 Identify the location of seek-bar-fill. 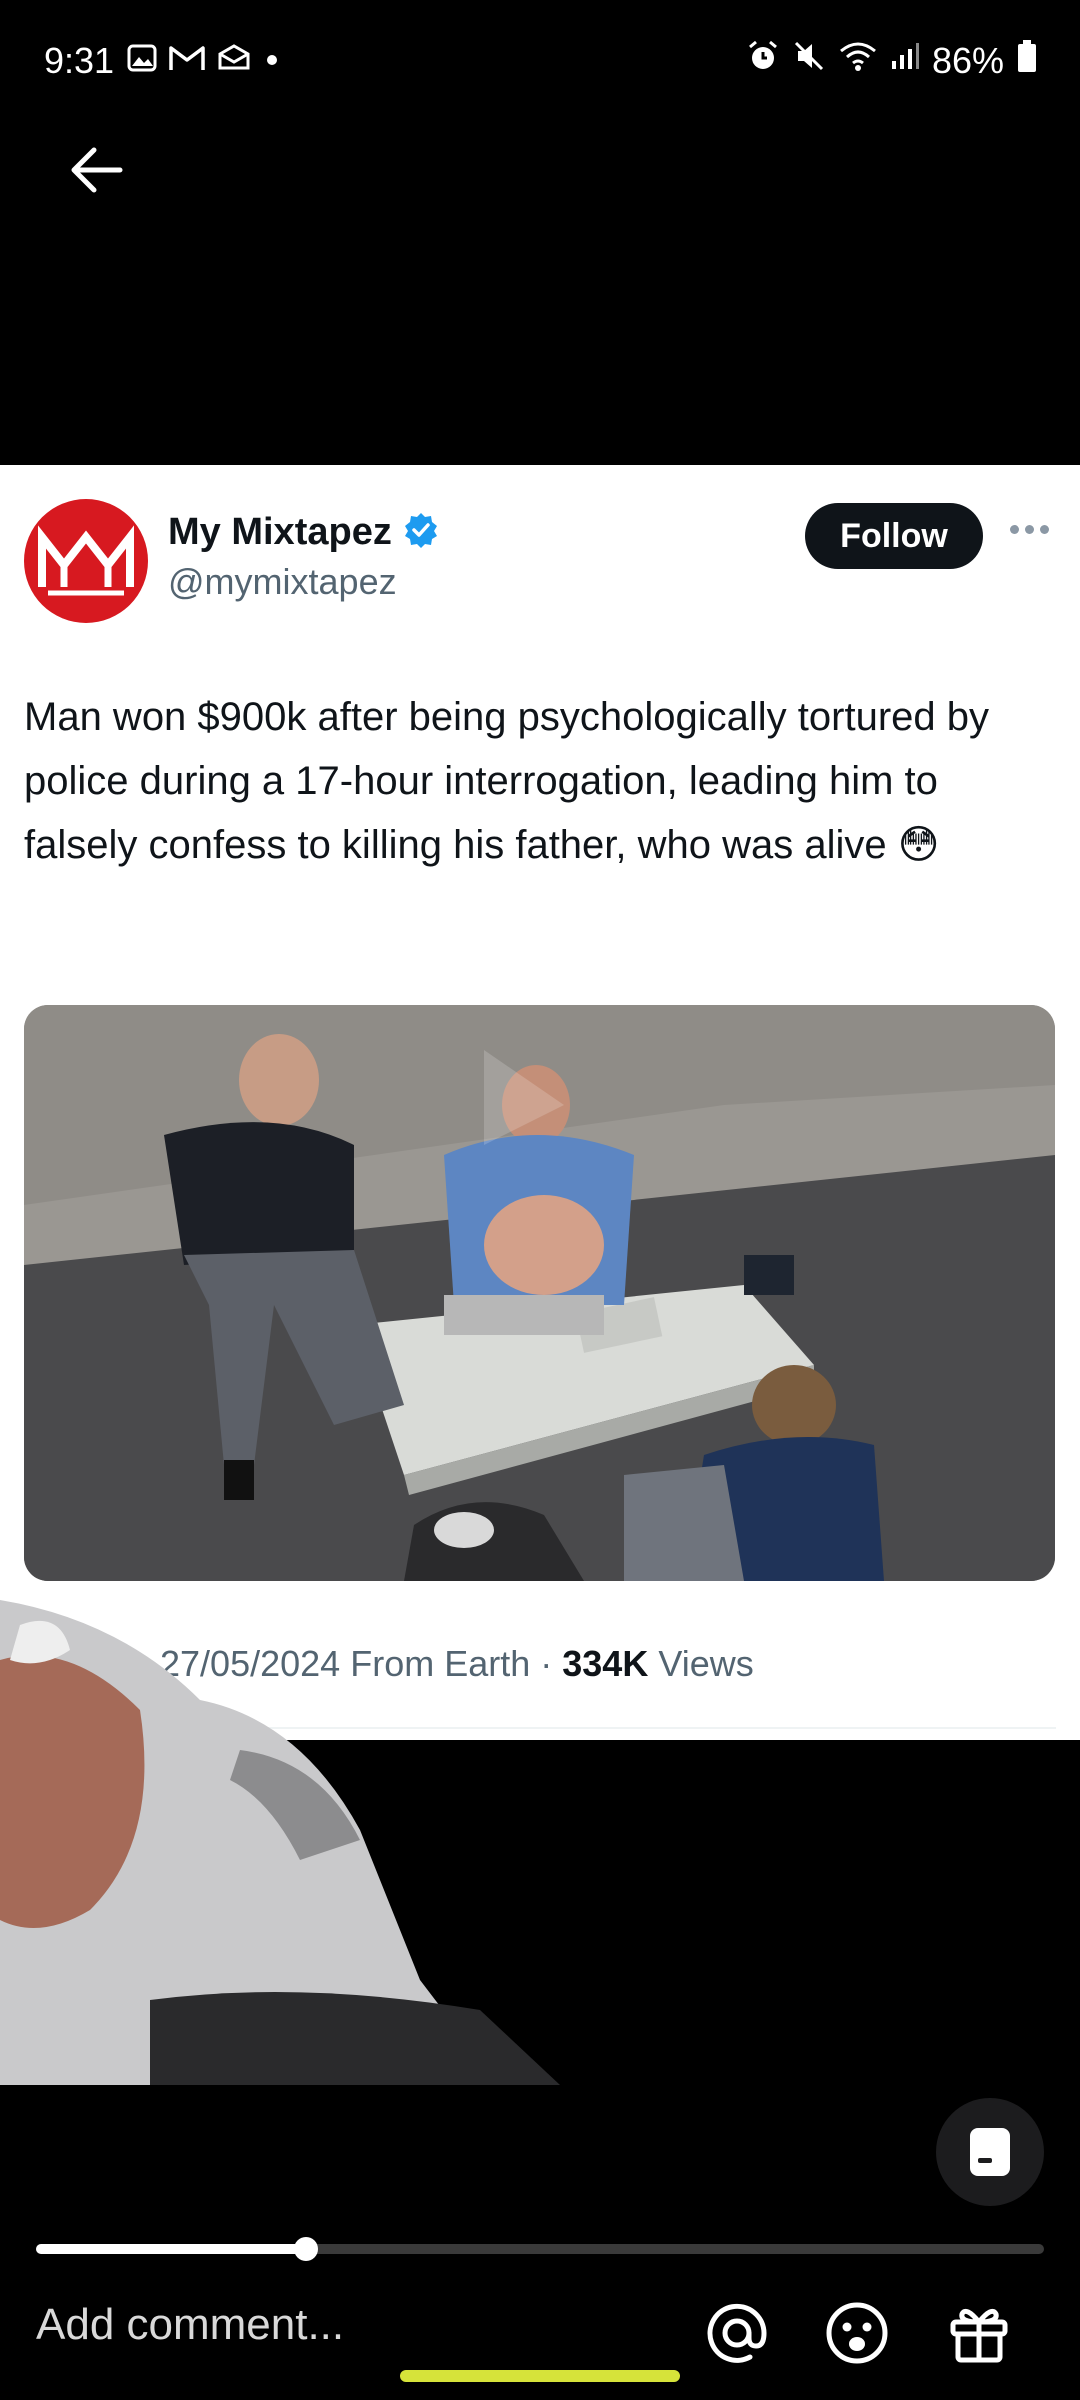
(171, 2249).